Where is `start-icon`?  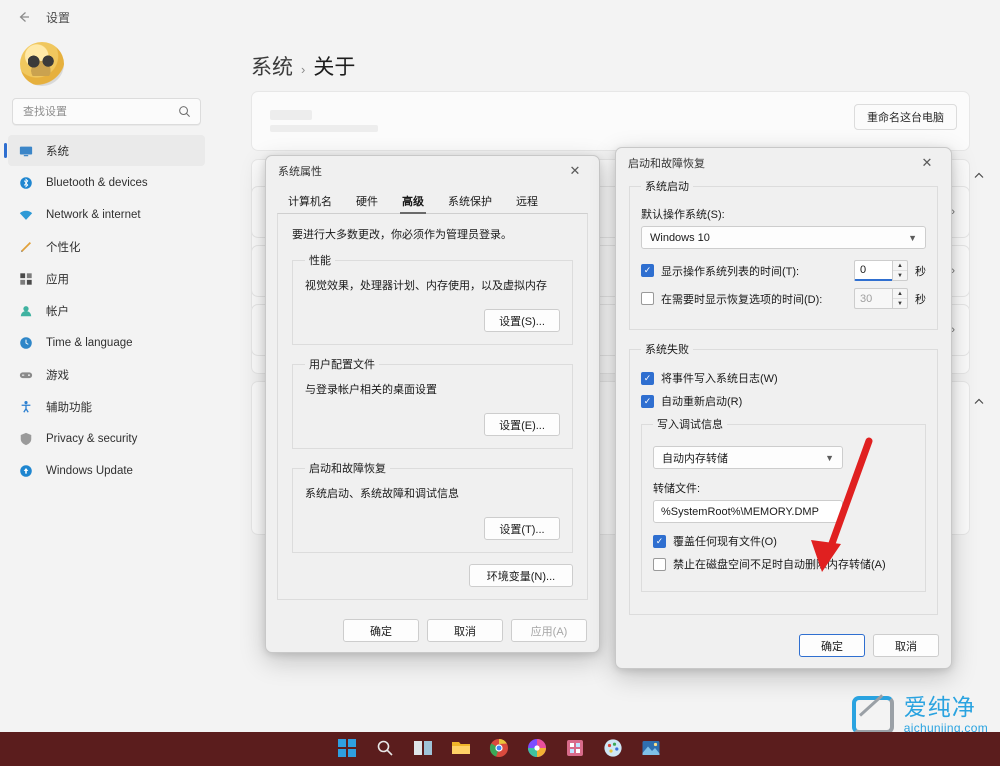 start-icon is located at coordinates (348, 749).